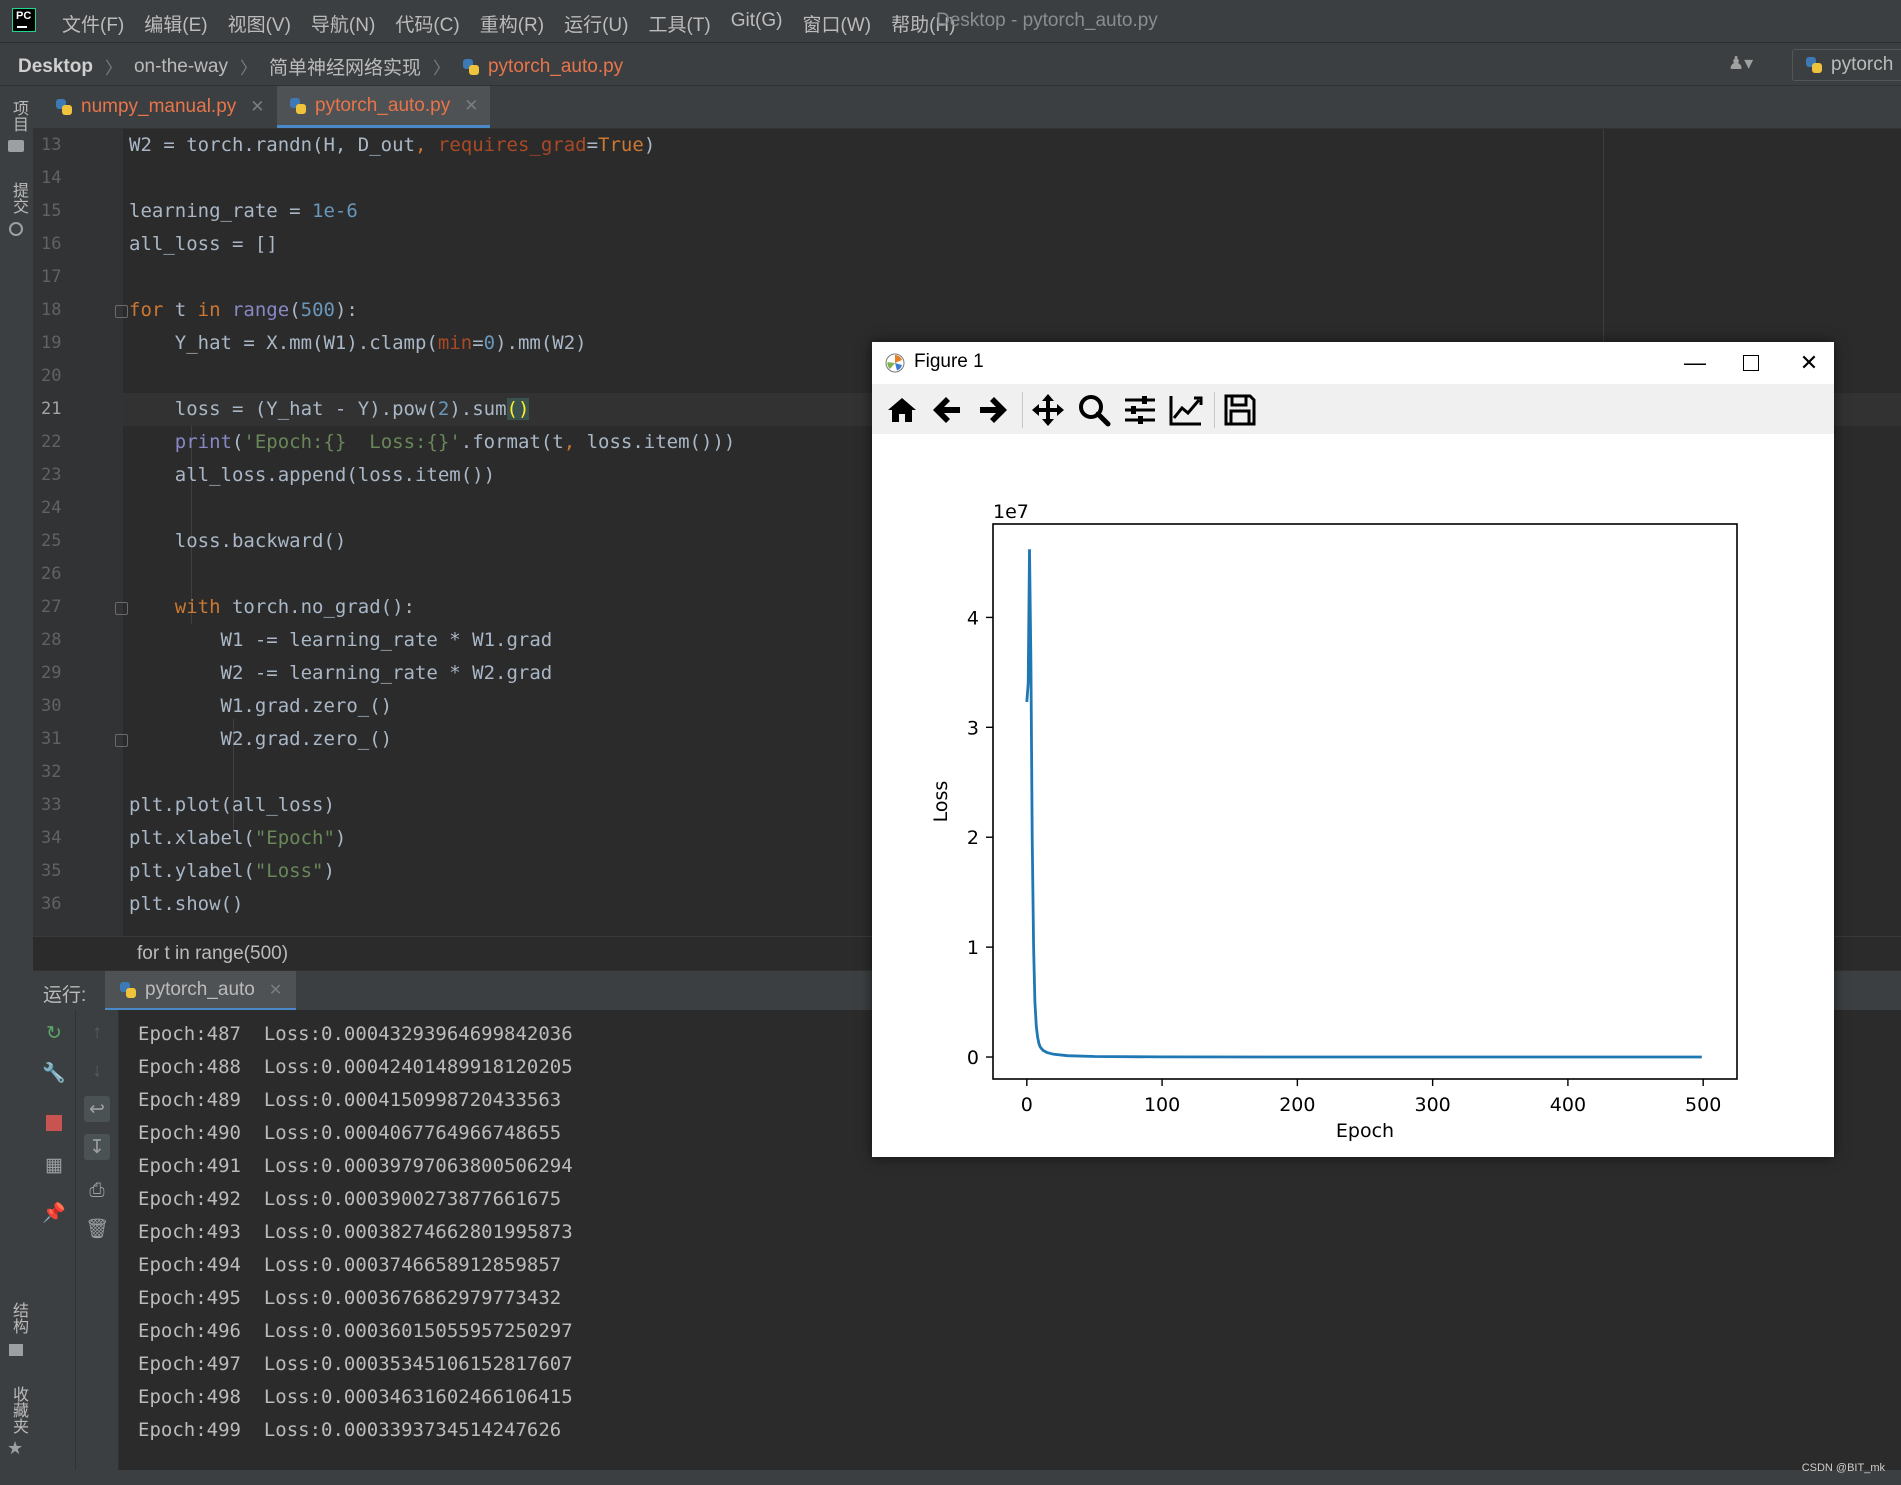 Image resolution: width=1901 pixels, height=1485 pixels. Describe the element at coordinates (186, 904) in the screenshot. I see `code-text: plt.show()` at that location.